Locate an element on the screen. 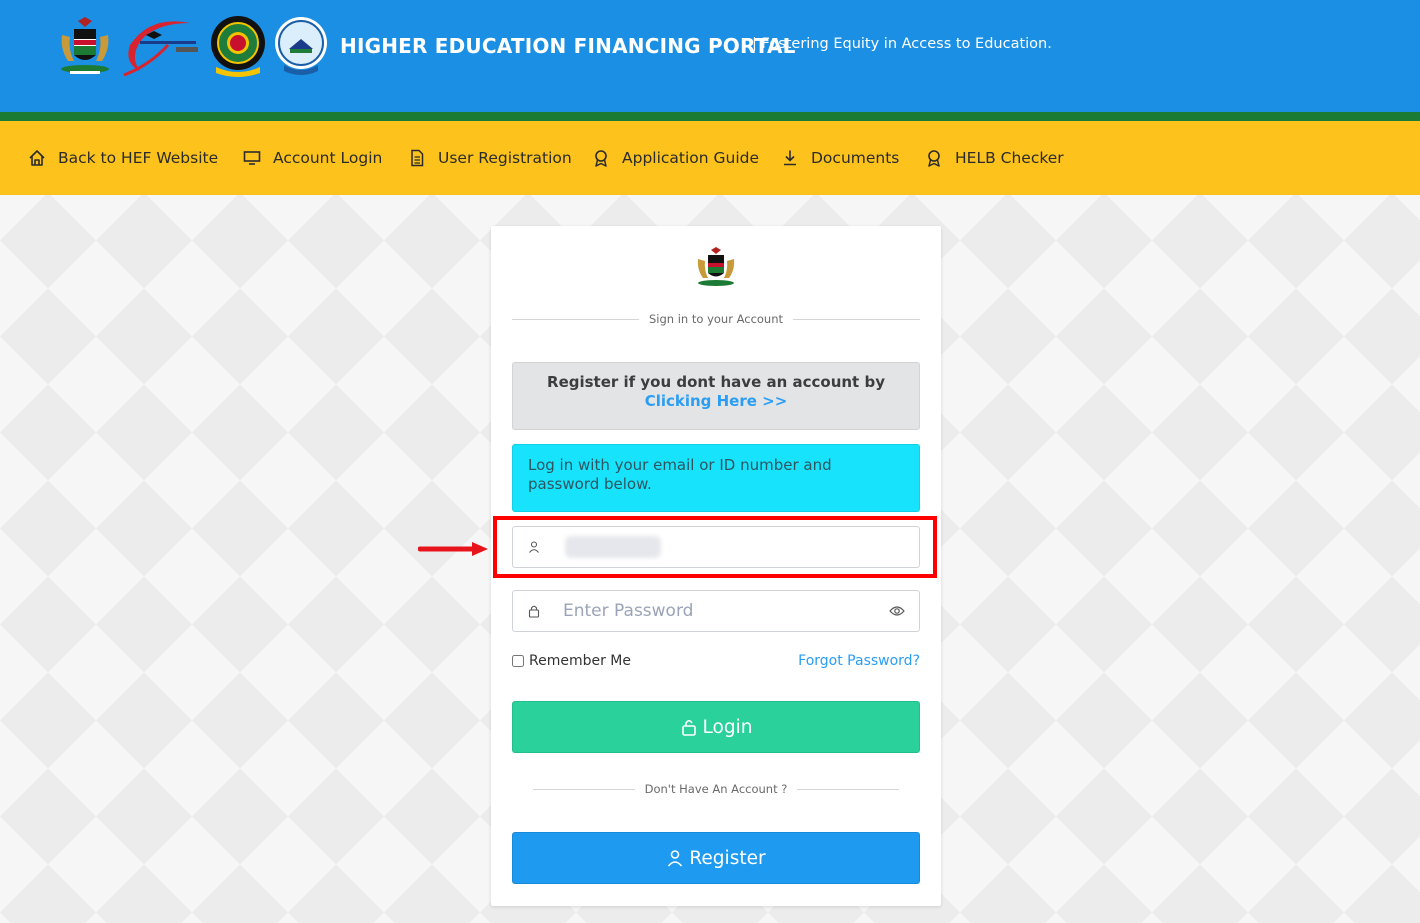 This screenshot has width=1420, height=923. no-account-caption: Don't Have An Account ? is located at coordinates (716, 789).